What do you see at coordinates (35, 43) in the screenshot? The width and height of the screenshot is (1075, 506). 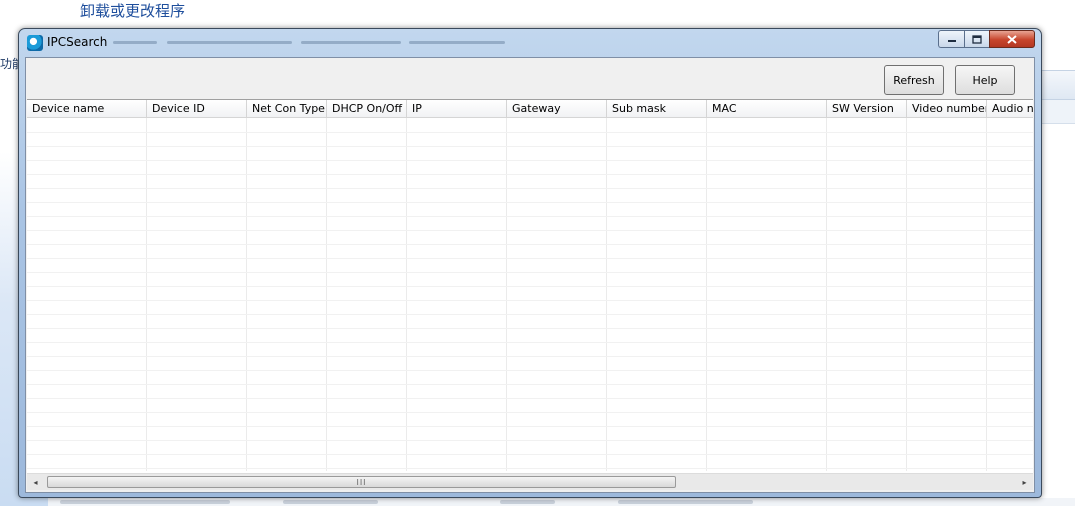 I see `ipcsearch-logo-icon` at bounding box center [35, 43].